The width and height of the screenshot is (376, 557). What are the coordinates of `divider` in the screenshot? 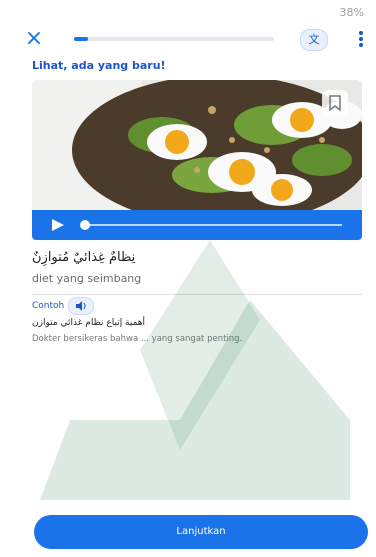 It's located at (197, 294).